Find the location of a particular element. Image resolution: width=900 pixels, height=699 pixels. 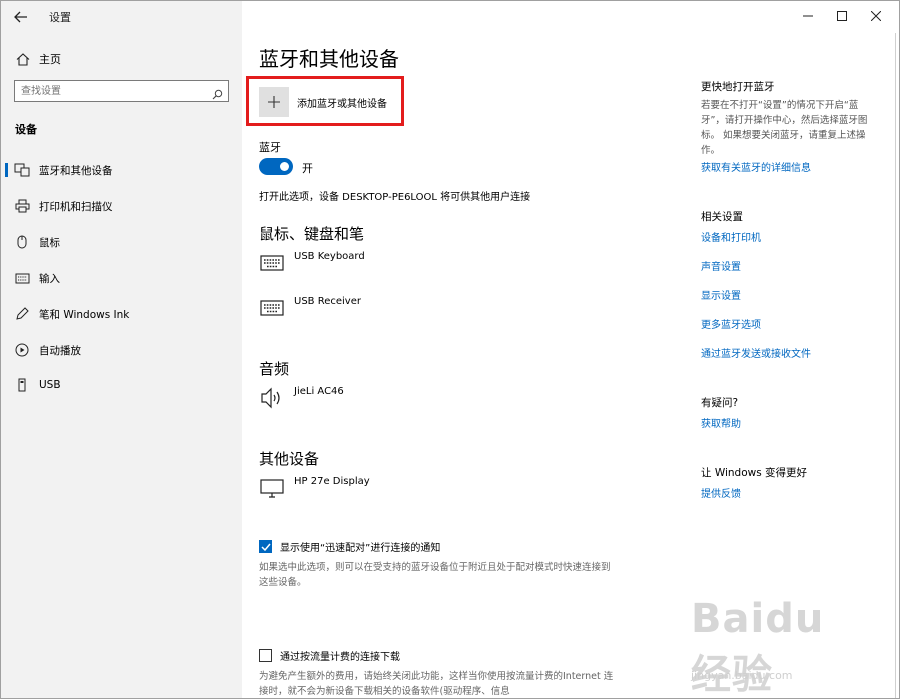

swift-pair-row: 显示使用“迅速配对”进行连接的通知 is located at coordinates (349, 546).